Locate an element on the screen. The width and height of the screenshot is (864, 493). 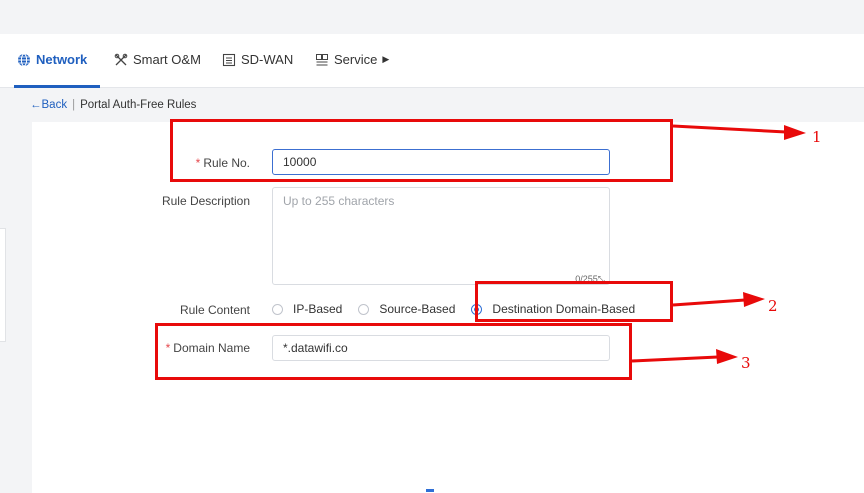
annotation-label-2: 2 is located at coordinates (773, 306).